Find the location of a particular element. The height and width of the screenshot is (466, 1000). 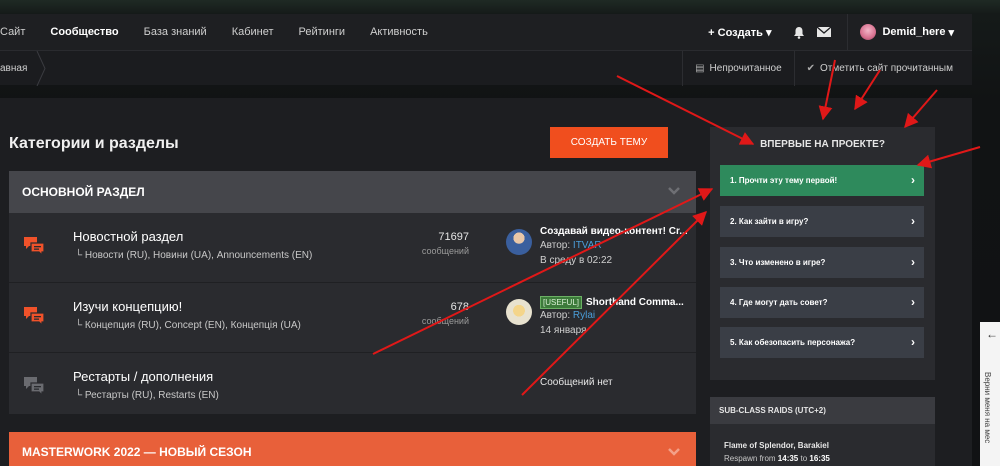

page-title: Категории и разделы is located at coordinates (94, 143).